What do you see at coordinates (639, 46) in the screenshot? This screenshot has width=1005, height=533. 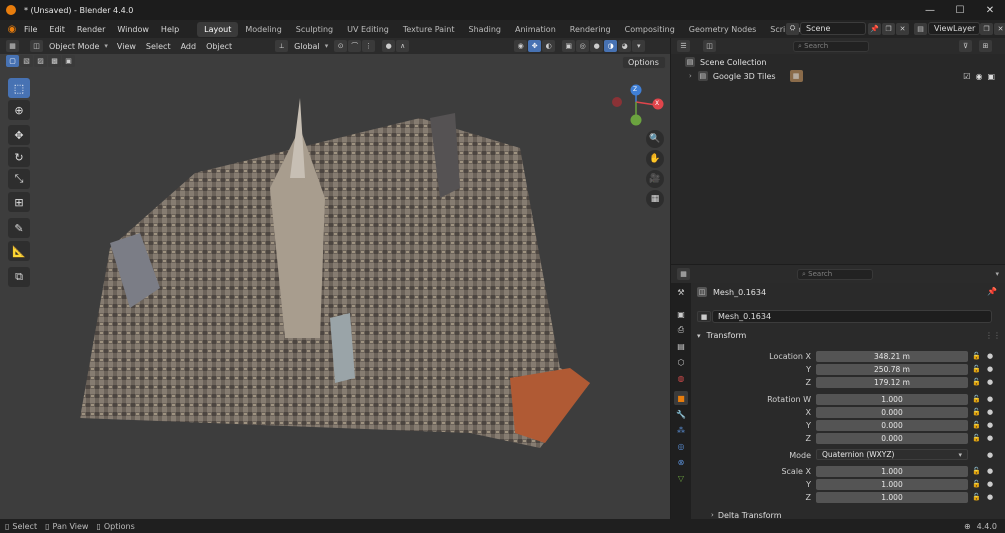 I see `shading-options-icon: ▾` at bounding box center [639, 46].